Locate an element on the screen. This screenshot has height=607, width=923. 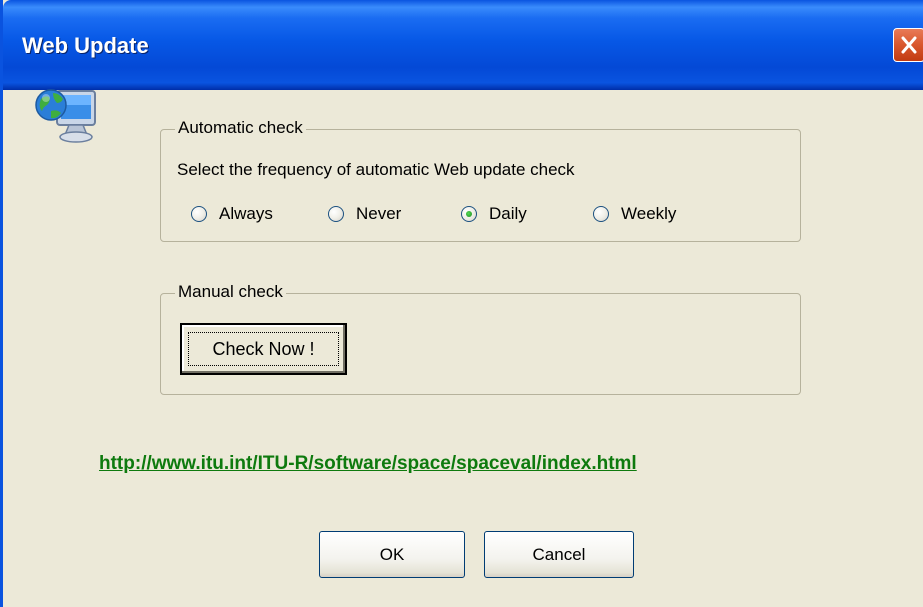
radio-always-label: Always is located at coordinates (246, 213).